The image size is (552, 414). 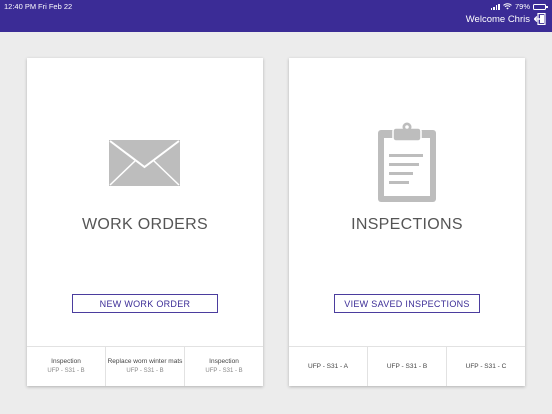 I want to click on new-work-order-button: NEW WORK ORDER, so click(x=145, y=303).